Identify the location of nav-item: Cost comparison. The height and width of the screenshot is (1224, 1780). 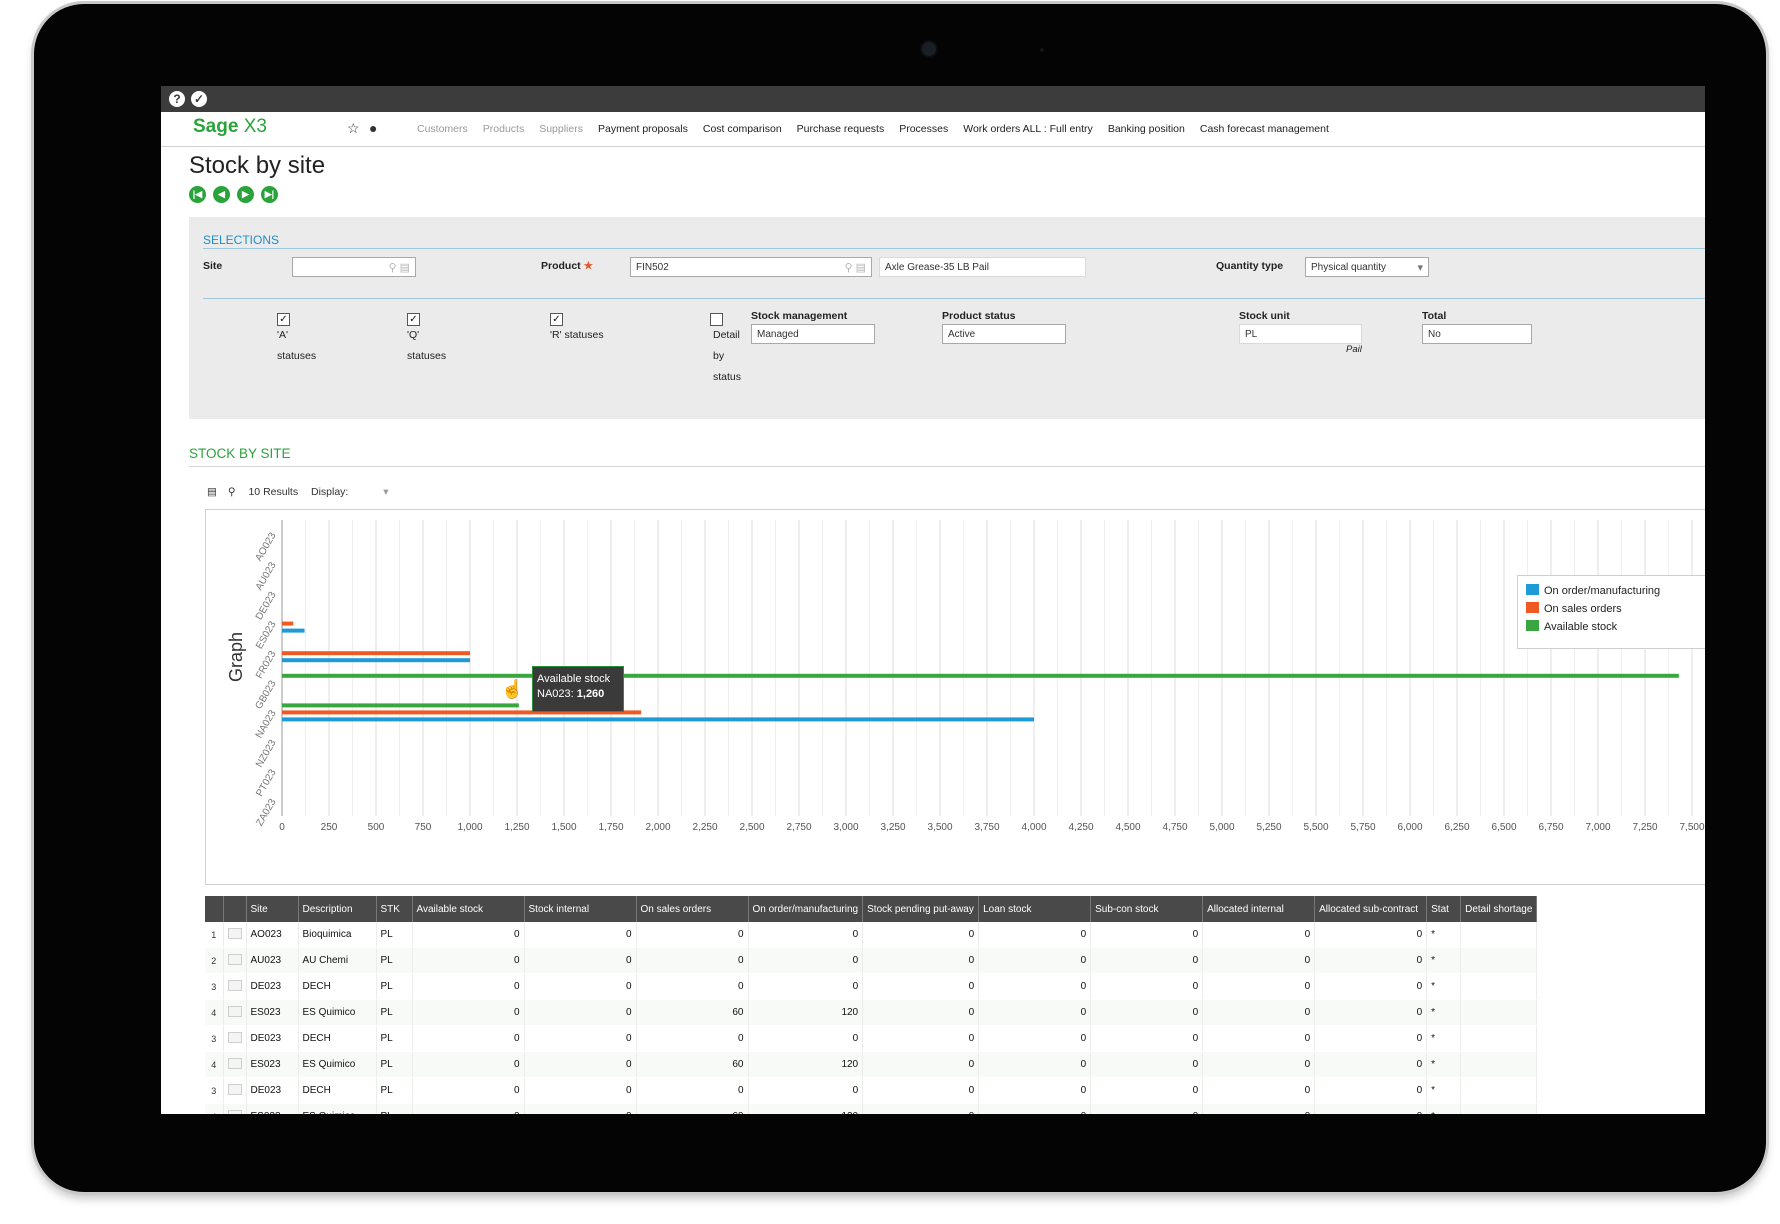
(742, 129).